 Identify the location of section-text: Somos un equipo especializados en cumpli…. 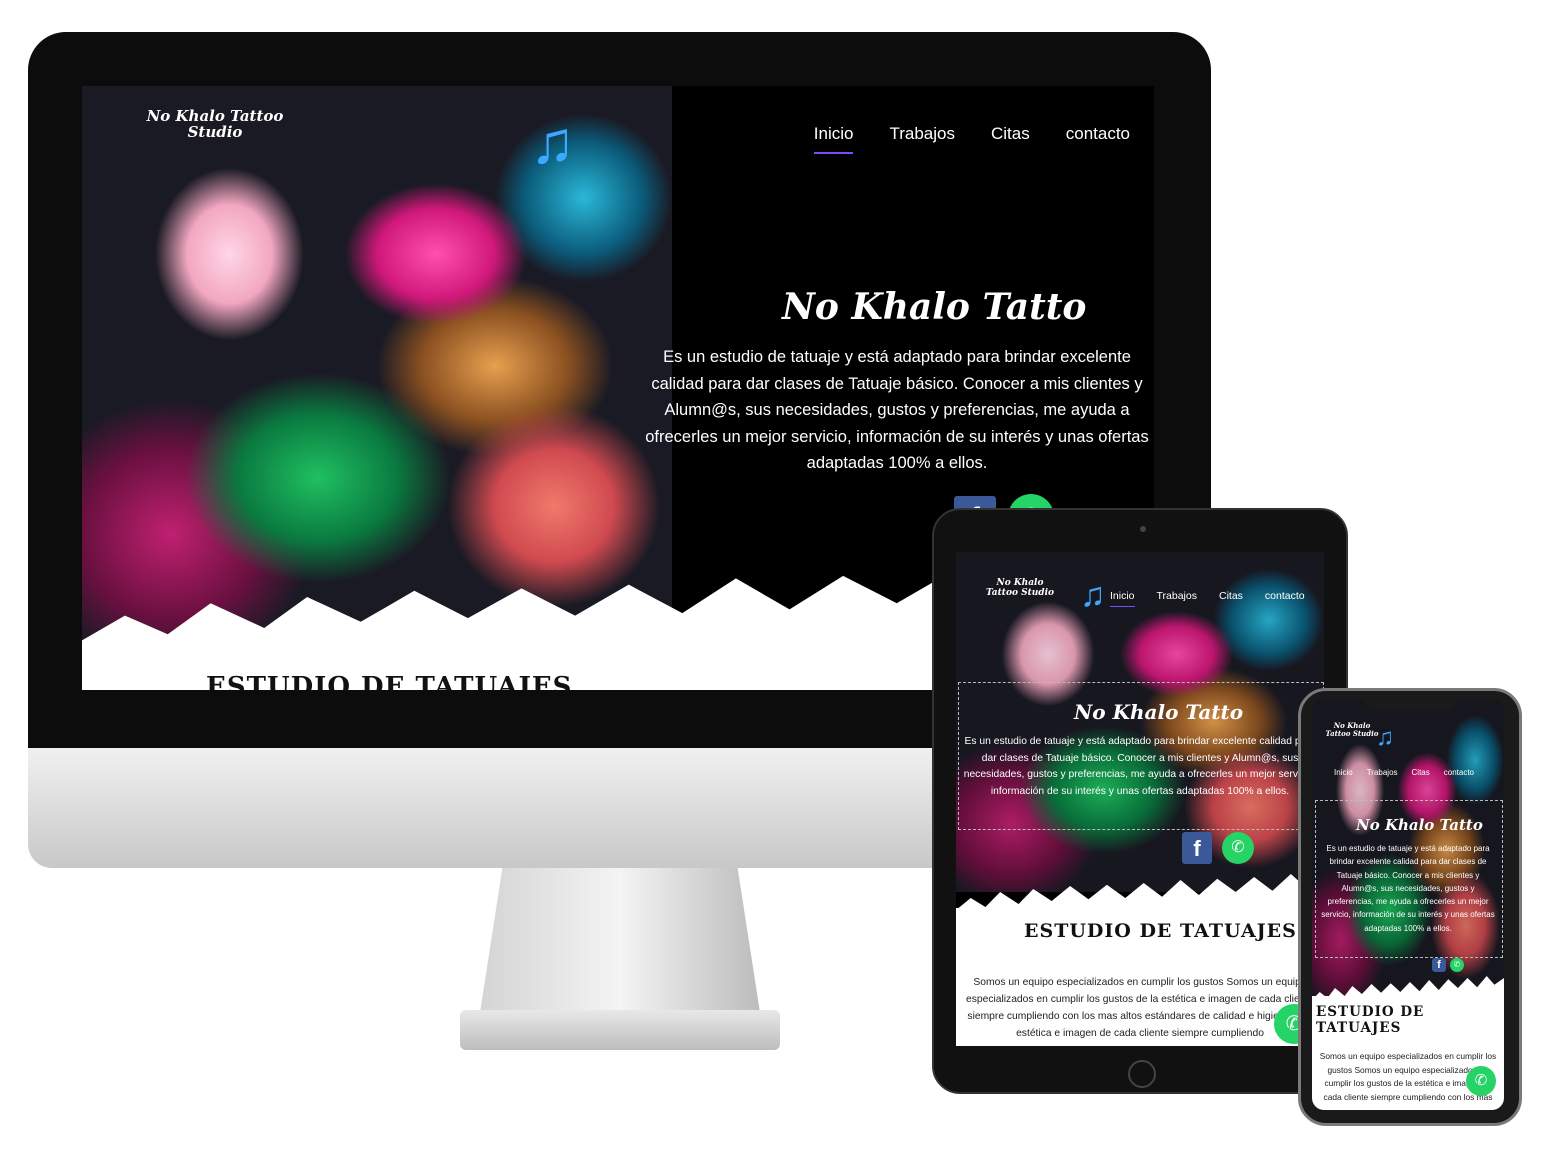
(1139, 1008).